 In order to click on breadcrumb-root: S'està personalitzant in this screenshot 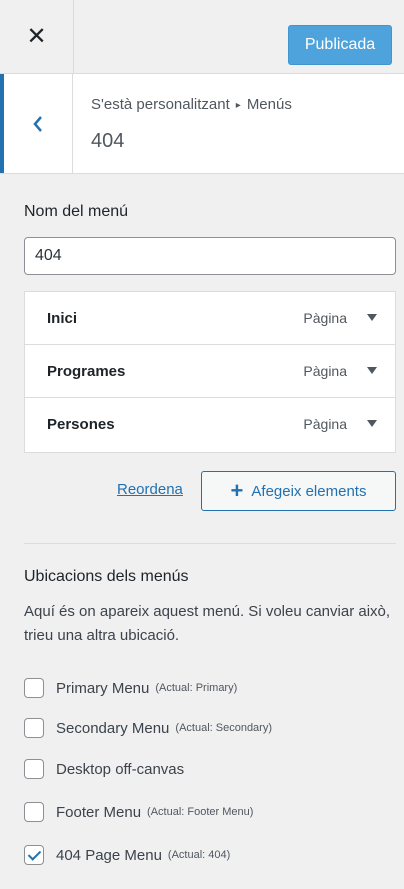, I will do `click(160, 104)`.